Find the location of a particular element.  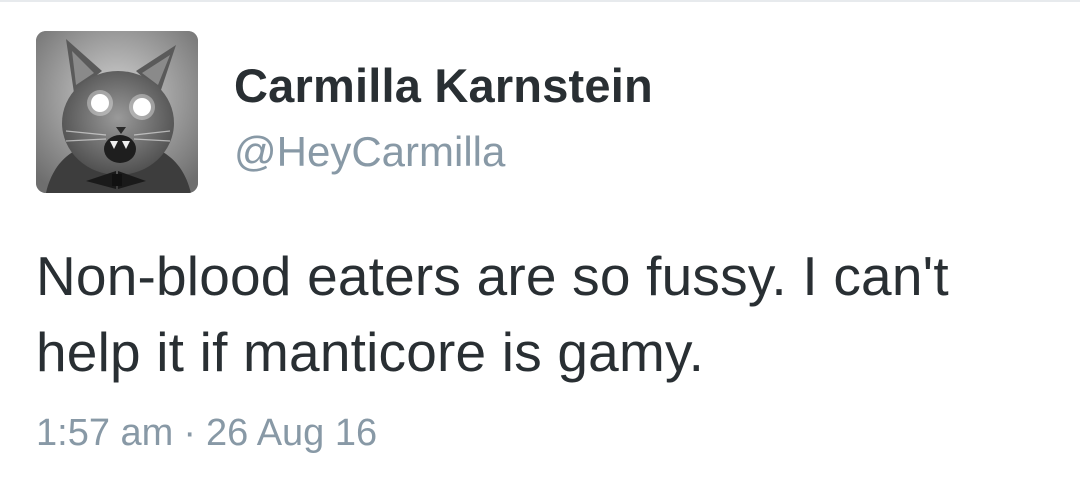

avatar is located at coordinates (117, 112).